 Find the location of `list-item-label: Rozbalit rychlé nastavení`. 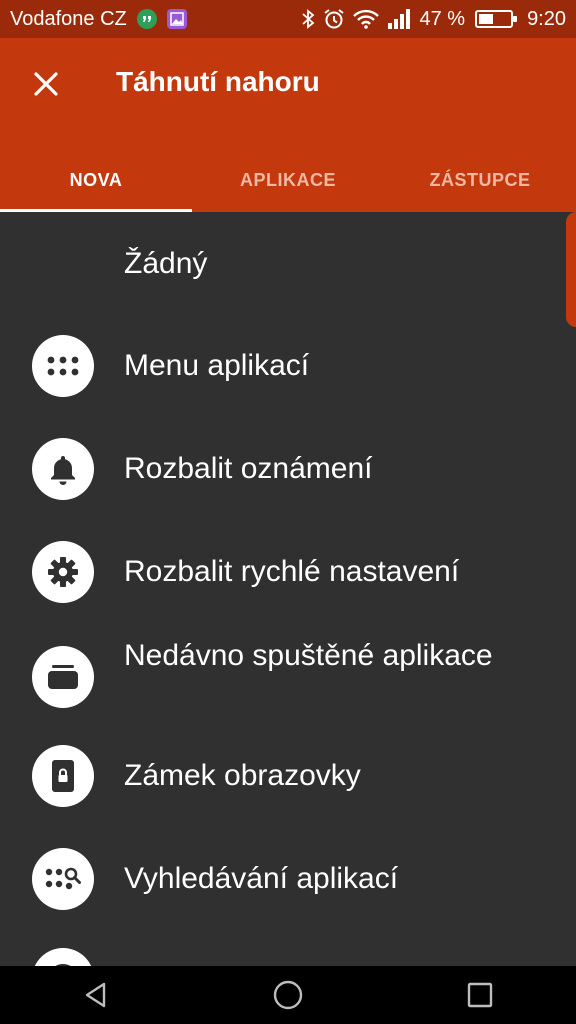

list-item-label: Rozbalit rychlé nastavení is located at coordinates (292, 571).